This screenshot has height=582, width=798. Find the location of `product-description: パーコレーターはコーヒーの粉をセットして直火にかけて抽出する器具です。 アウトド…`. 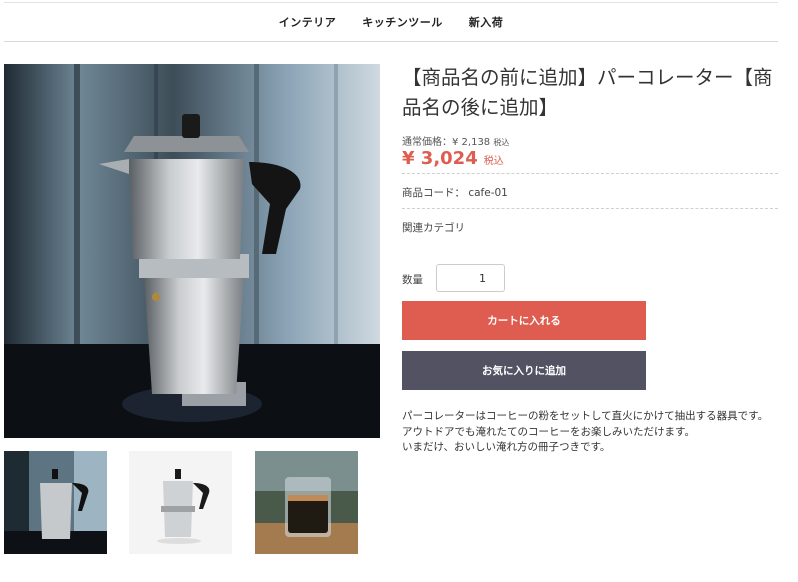

product-description: パーコレーターはコーヒーの粉をセットして直火にかけて抽出する器具です。 アウトド… is located at coordinates (590, 432).